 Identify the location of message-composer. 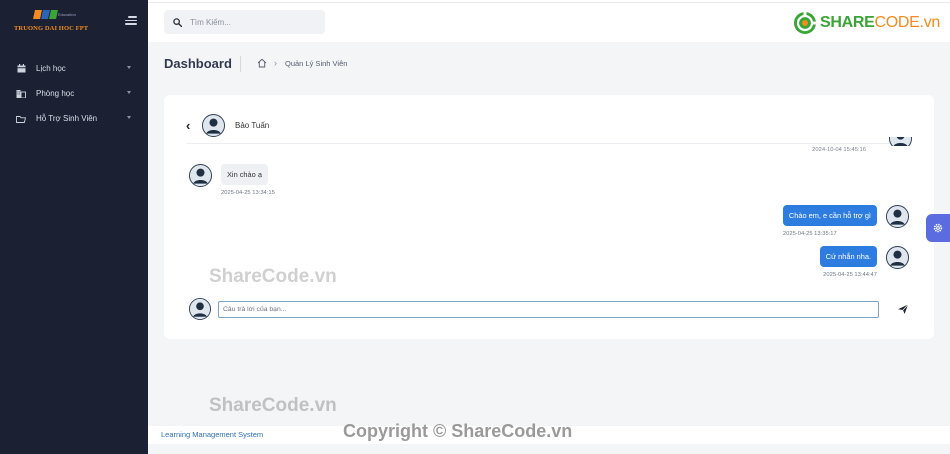
(549, 309).